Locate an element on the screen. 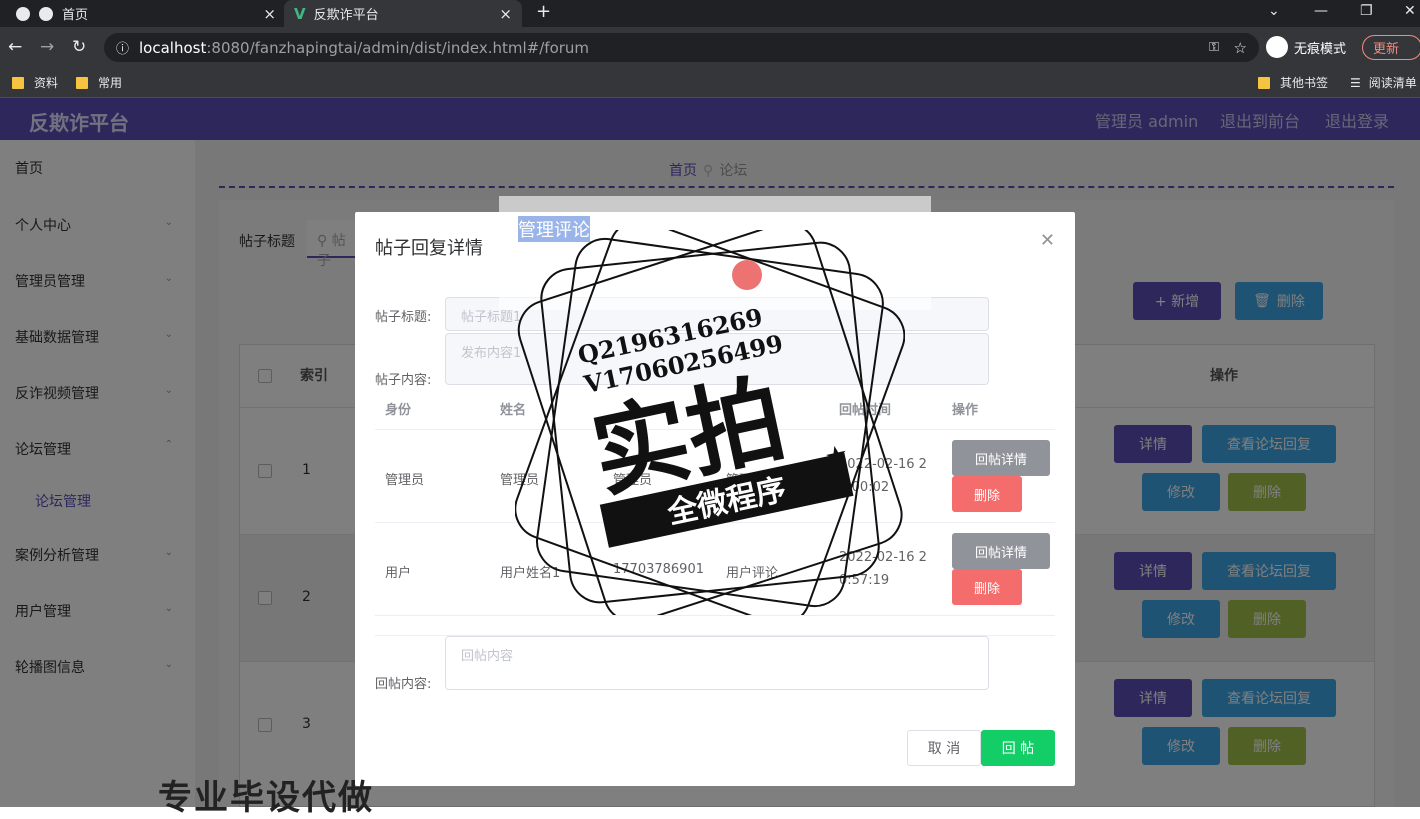 This screenshot has height=819, width=1420. reload-icon: ↻ is located at coordinates (79, 47).